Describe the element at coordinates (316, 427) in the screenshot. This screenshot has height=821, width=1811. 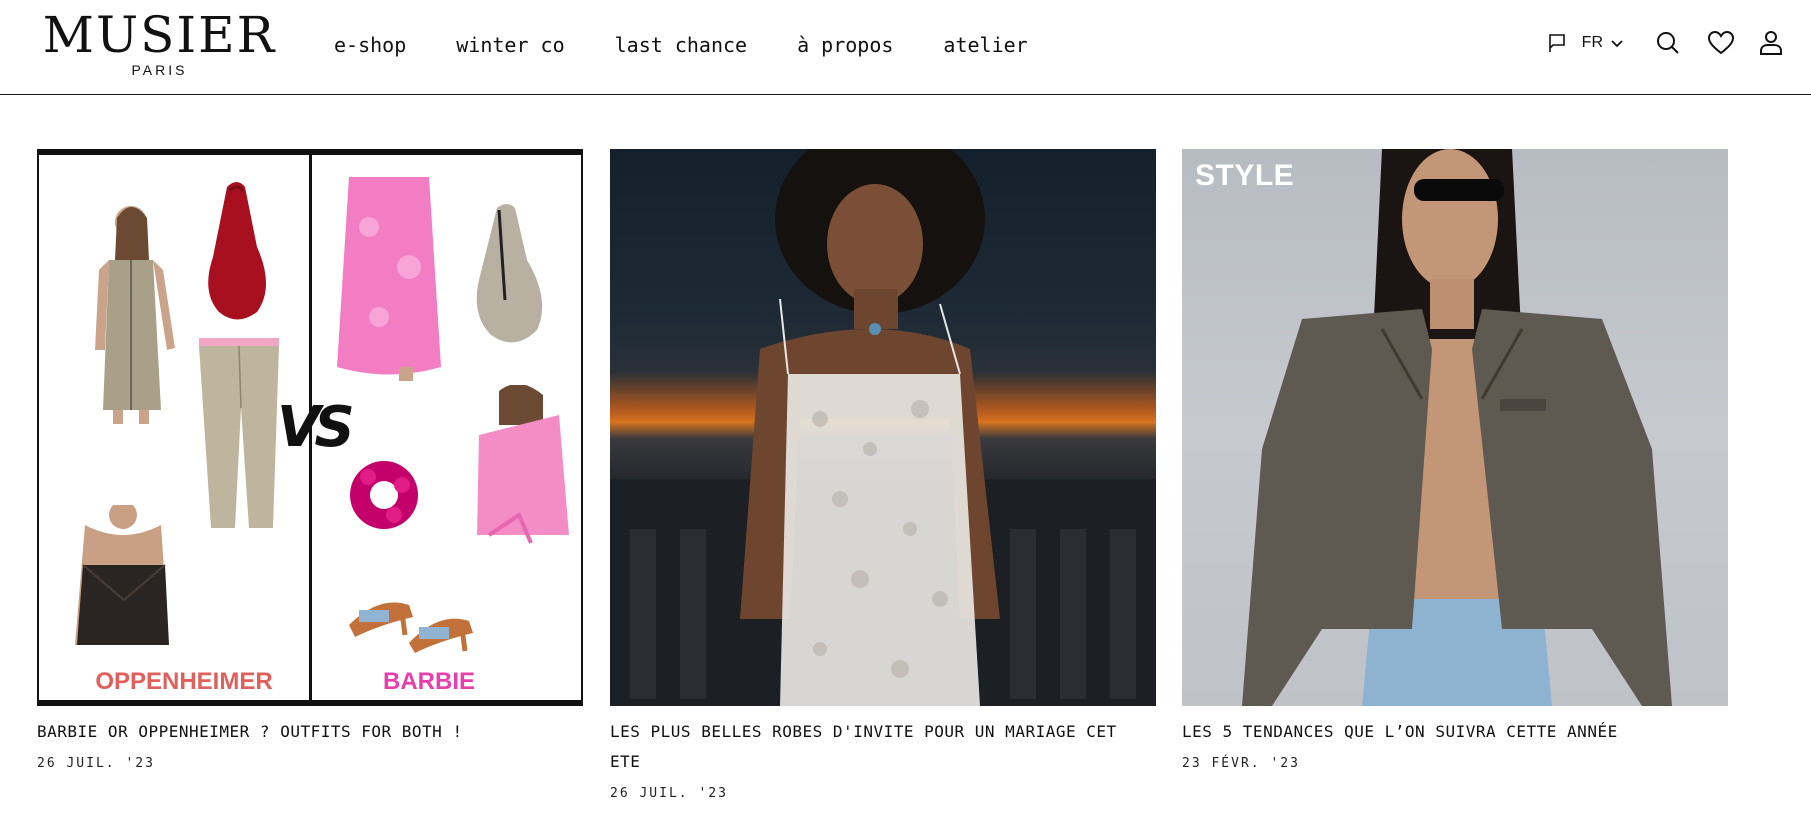
I see `vs-text: VS` at that location.